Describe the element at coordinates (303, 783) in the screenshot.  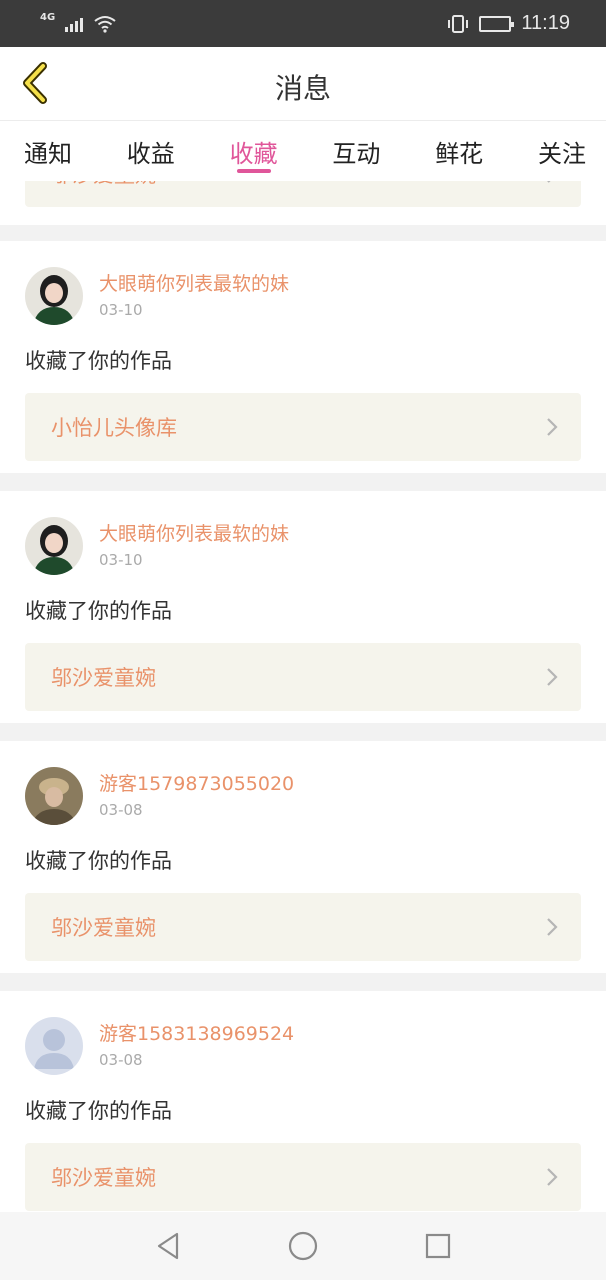
I see `card-user: 游客1579873055020 03-08` at that location.